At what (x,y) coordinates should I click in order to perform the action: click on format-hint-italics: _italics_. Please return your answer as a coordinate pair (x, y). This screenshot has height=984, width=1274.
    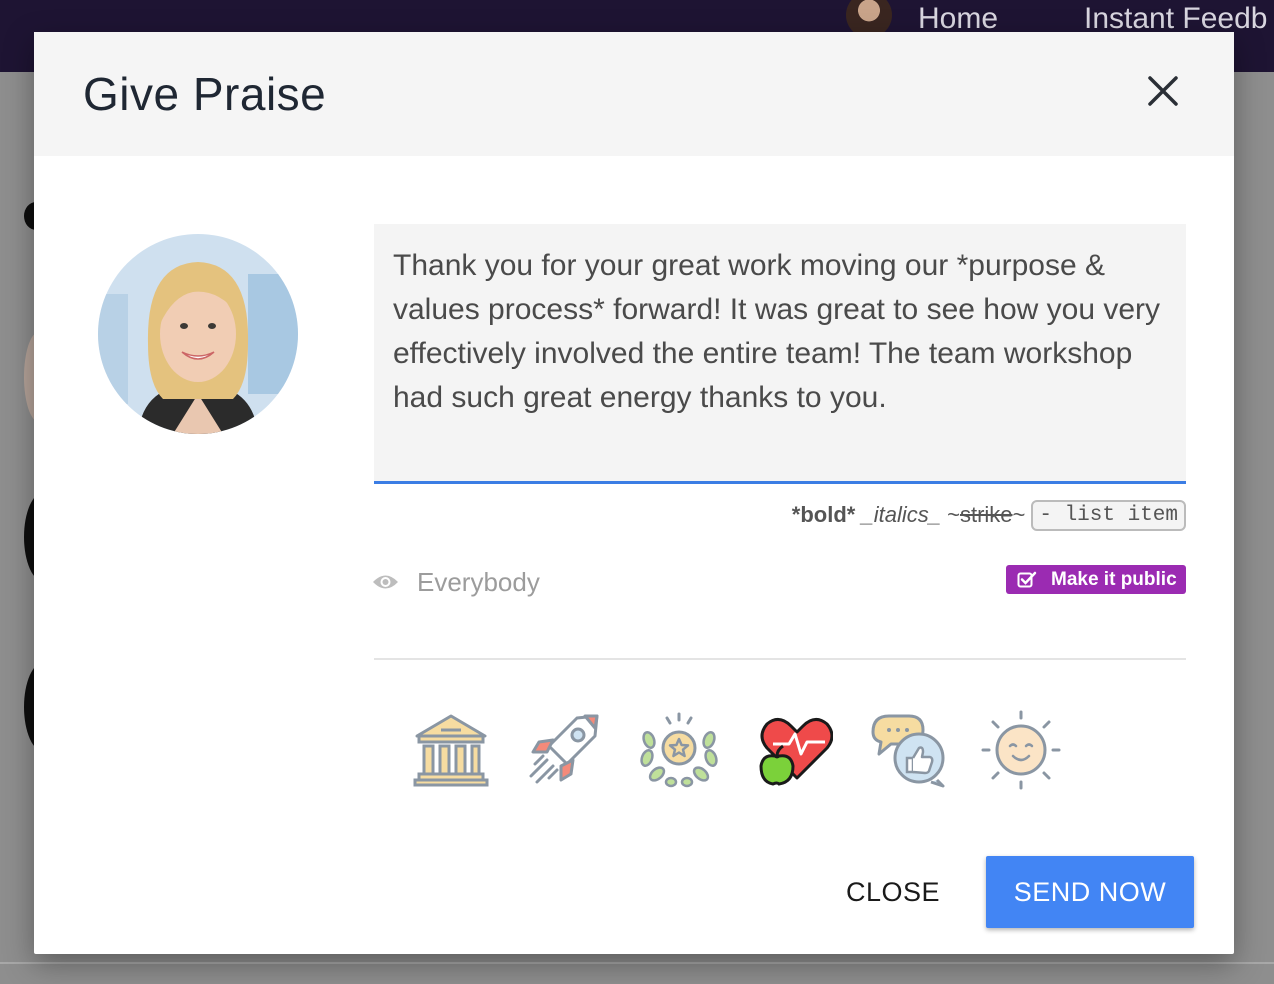
    Looking at the image, I should click on (901, 514).